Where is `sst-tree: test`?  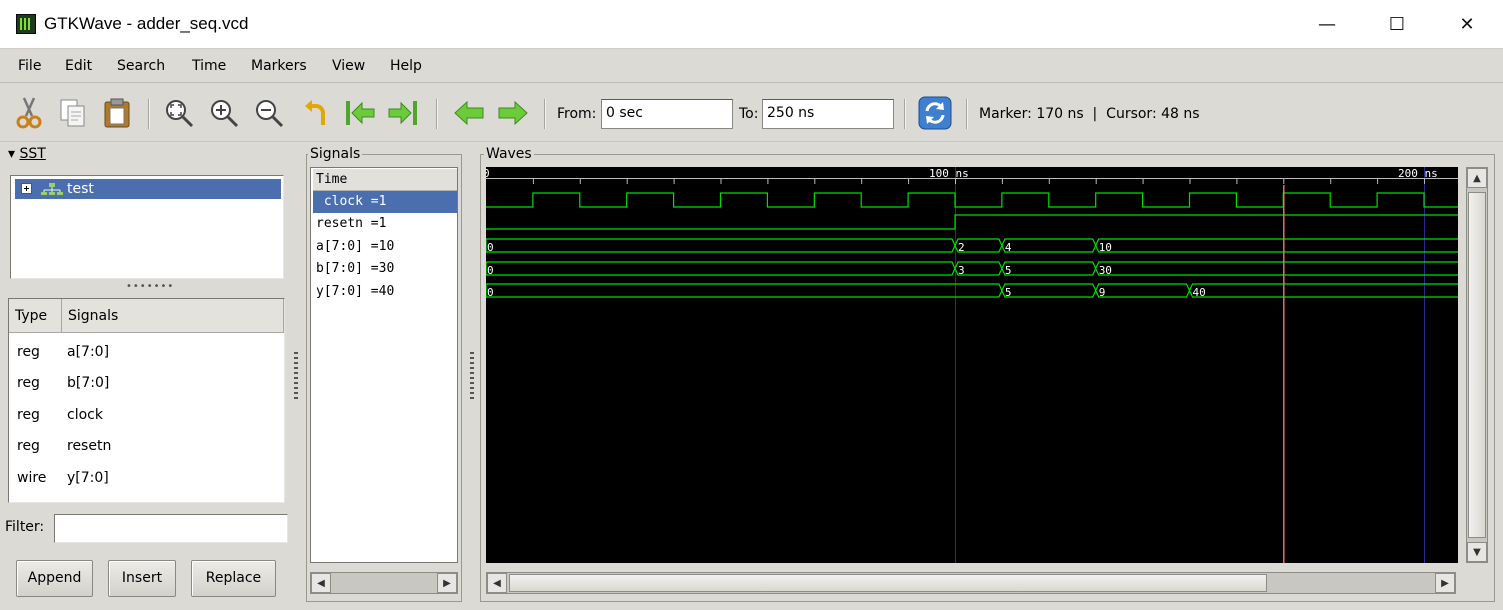
sst-tree: test is located at coordinates (147, 227).